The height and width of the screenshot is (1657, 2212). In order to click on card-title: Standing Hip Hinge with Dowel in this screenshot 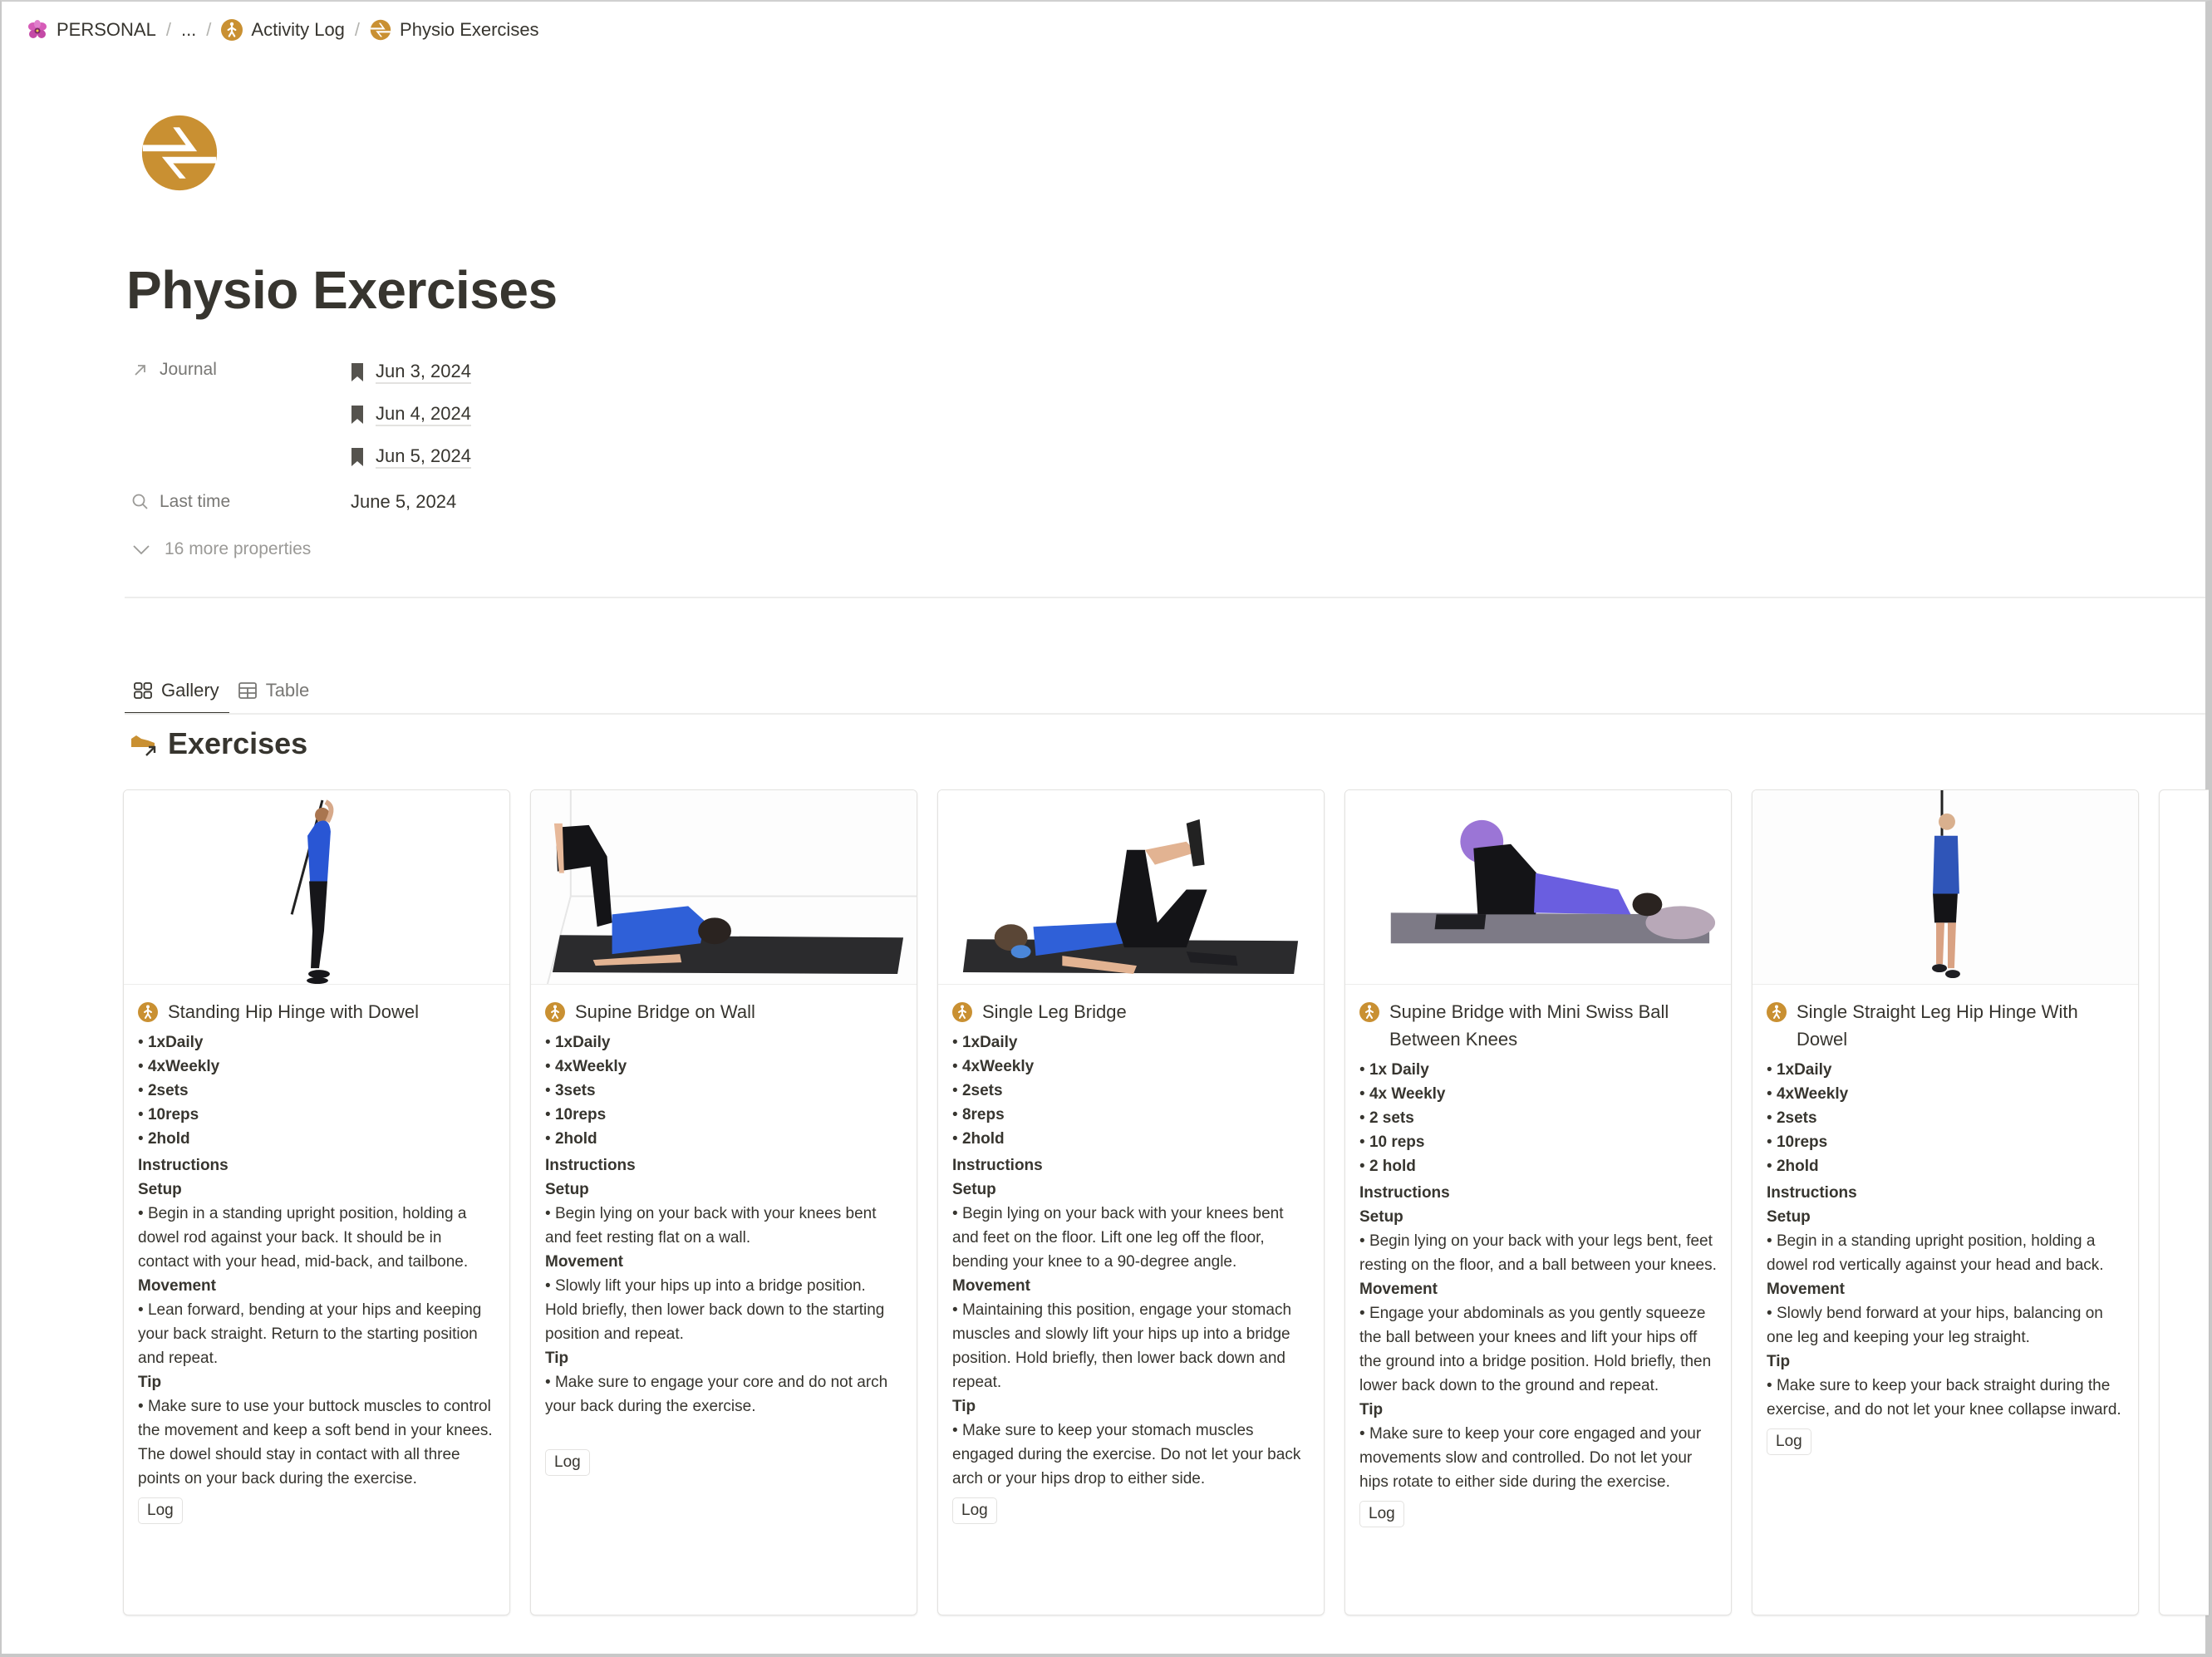, I will do `click(316, 1012)`.